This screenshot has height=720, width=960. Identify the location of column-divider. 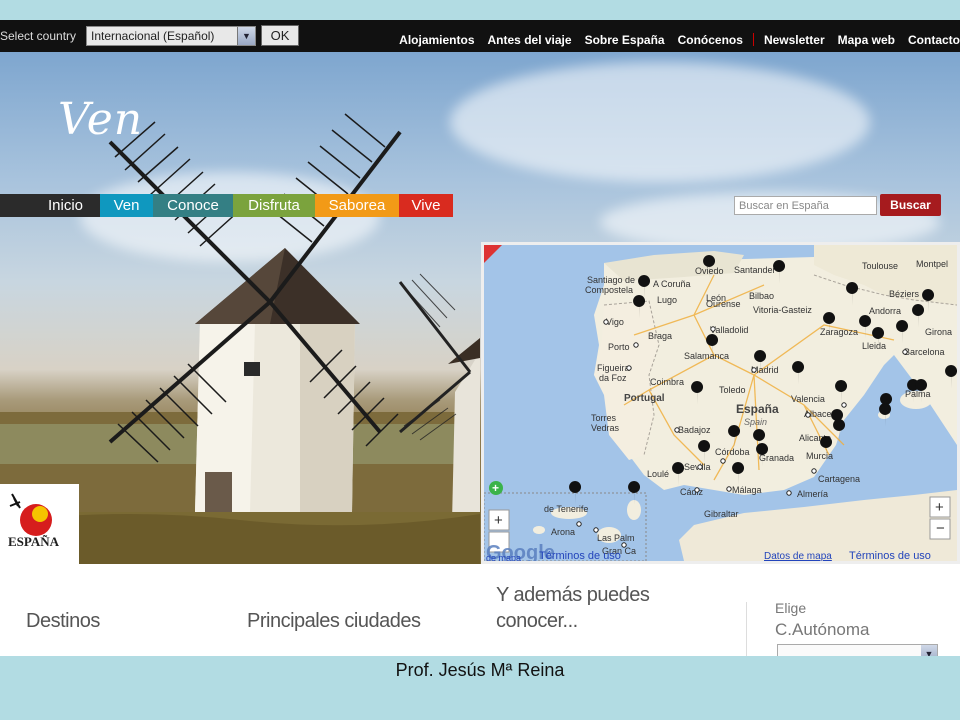
(746, 629).